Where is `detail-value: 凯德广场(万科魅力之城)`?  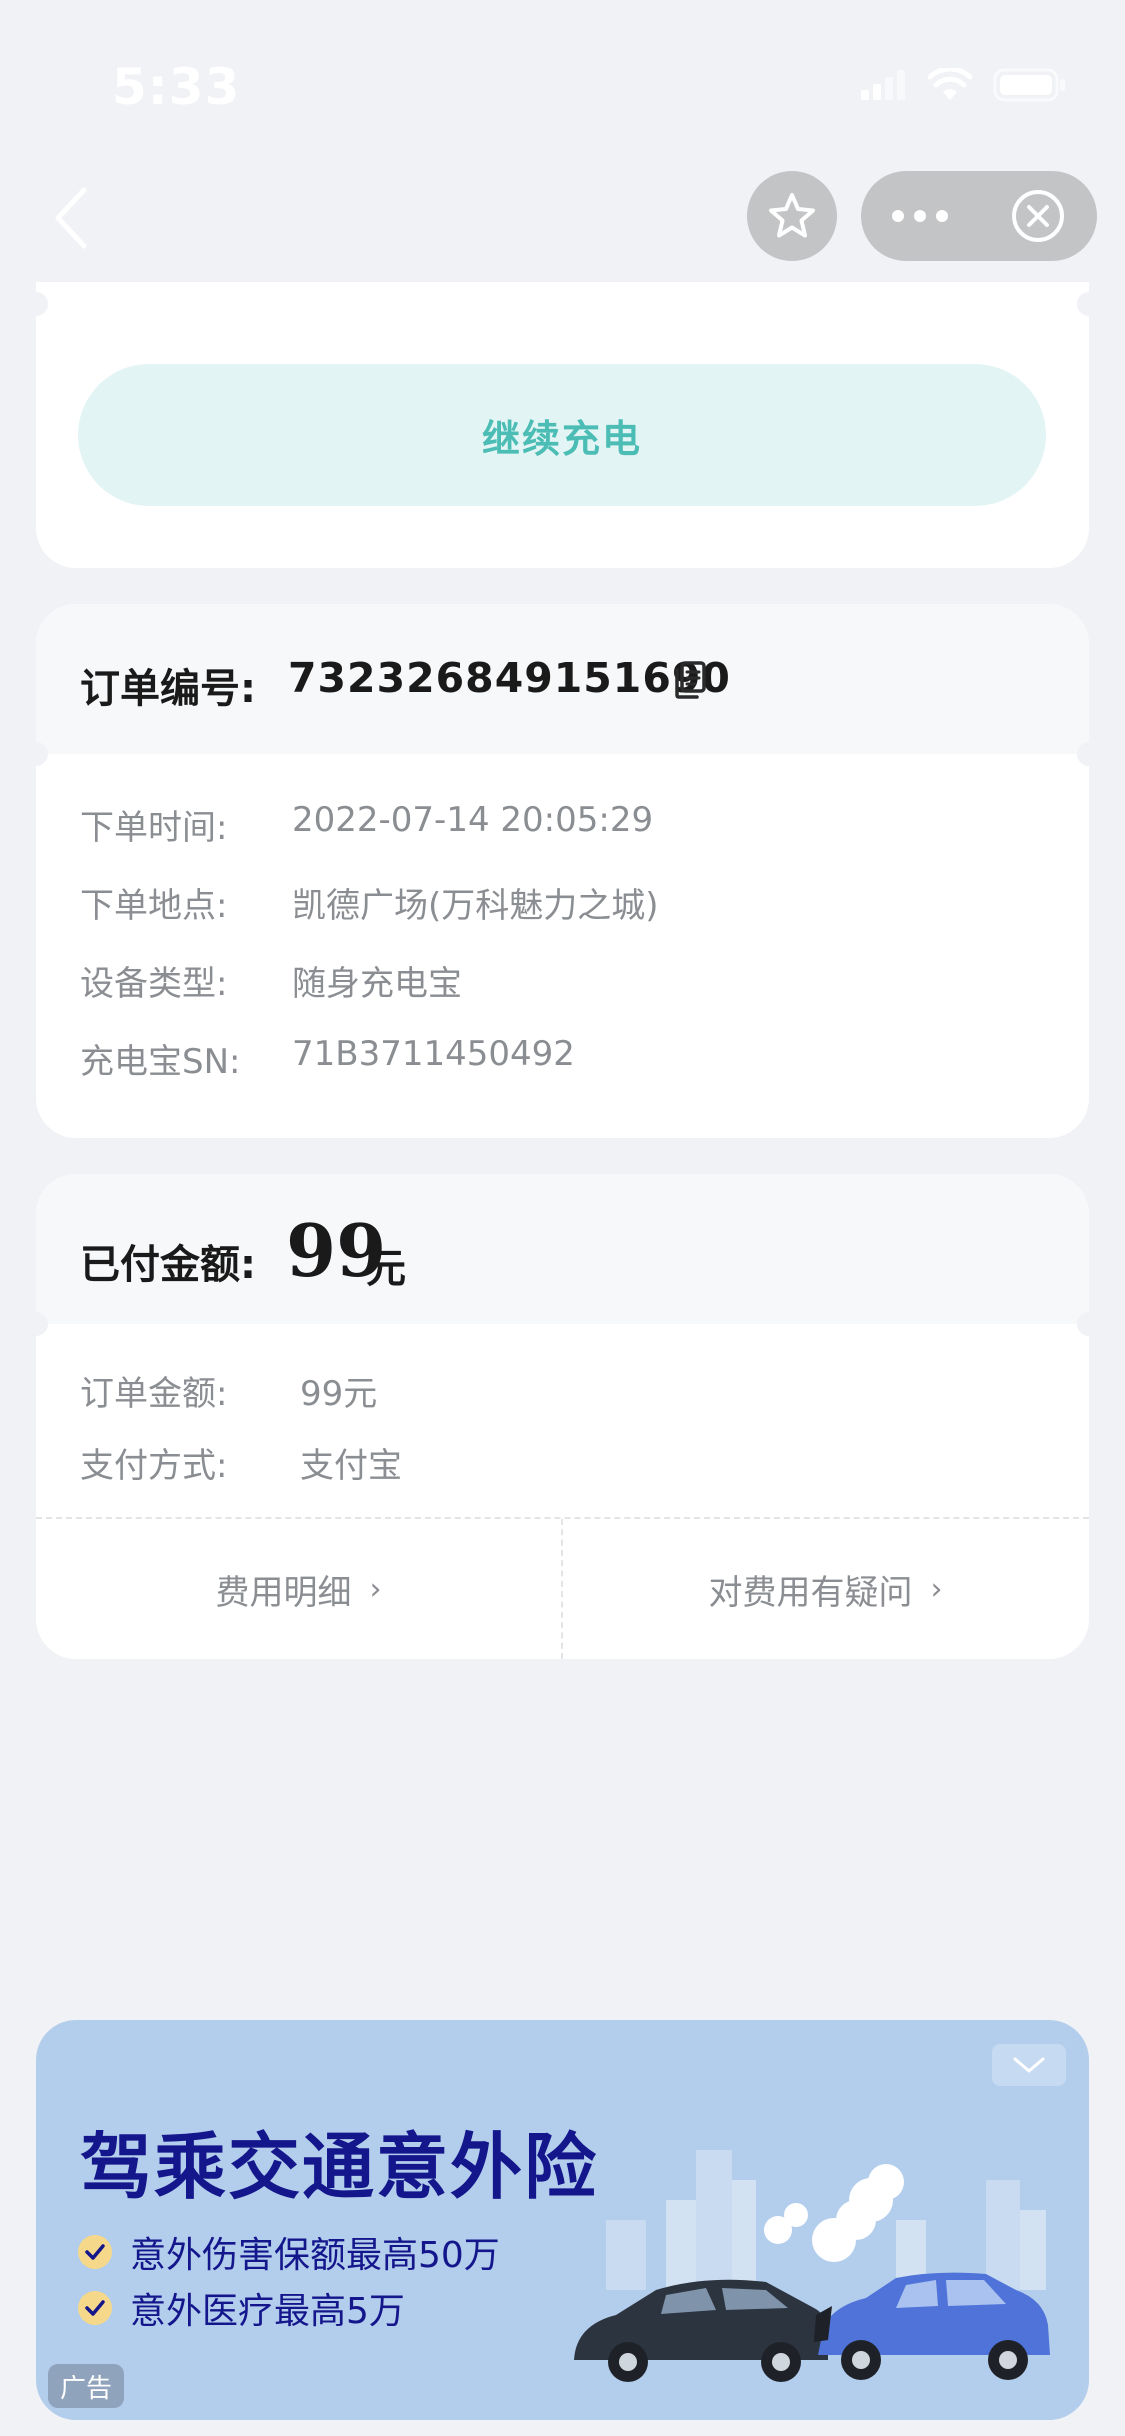
detail-value: 凯德广场(万科魅力之城) is located at coordinates (475, 906).